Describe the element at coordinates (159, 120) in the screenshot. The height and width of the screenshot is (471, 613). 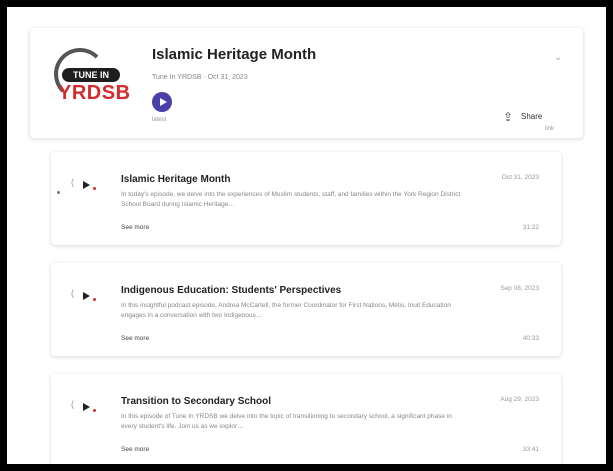
I see `play-label: latest` at that location.